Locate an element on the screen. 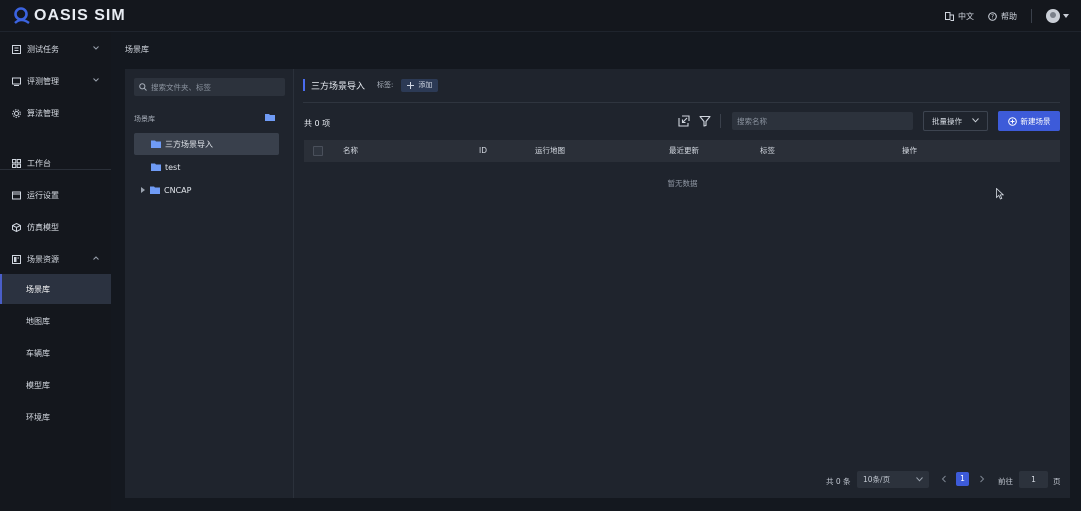  language-switch: 中文 is located at coordinates (959, 16).